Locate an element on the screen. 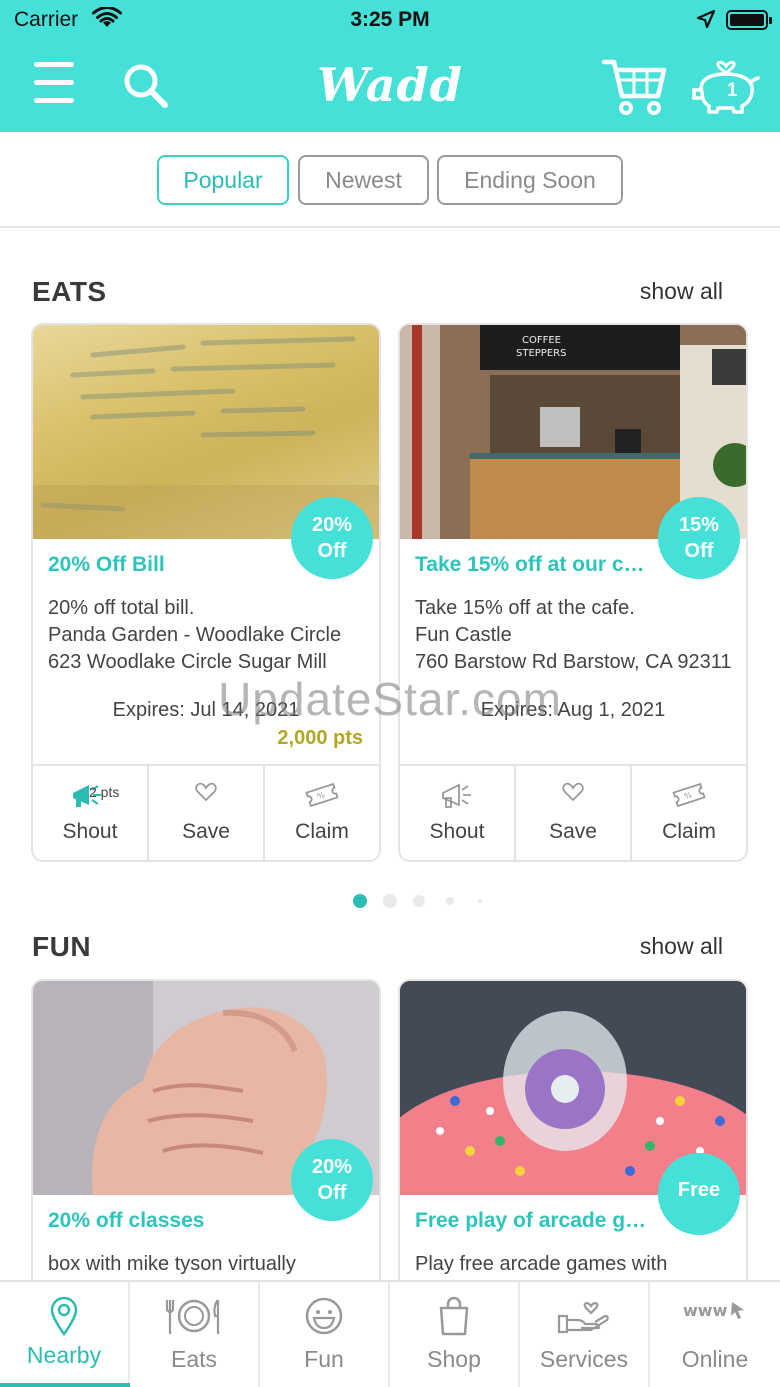  deal-title: Take 15% off at our cafe is located at coordinates (531, 564).